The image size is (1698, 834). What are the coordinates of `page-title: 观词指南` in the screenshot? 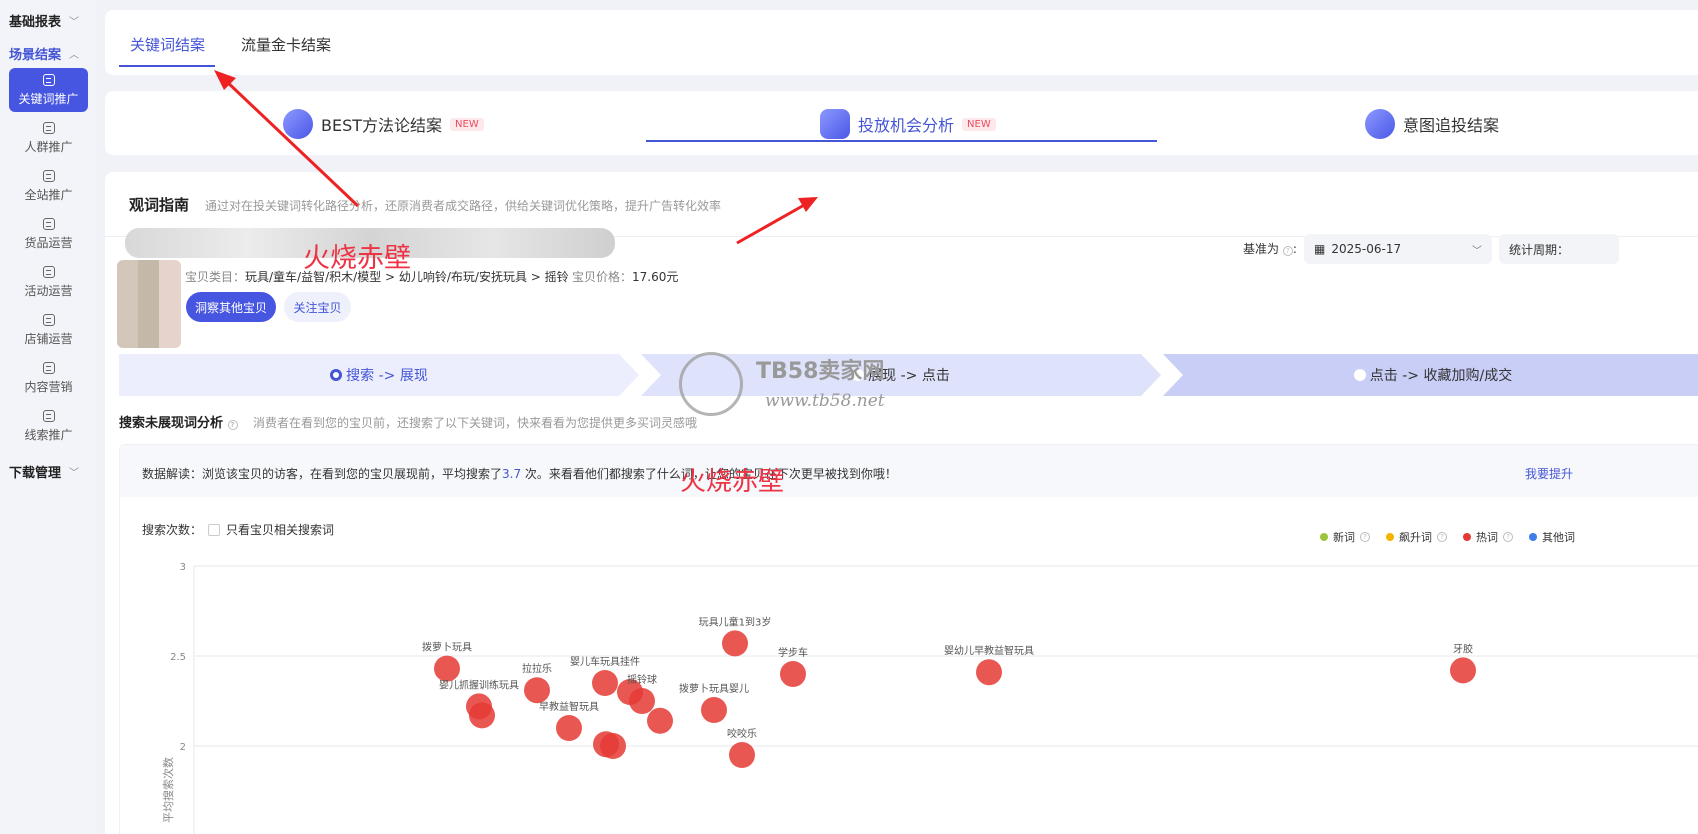 It's located at (159, 205).